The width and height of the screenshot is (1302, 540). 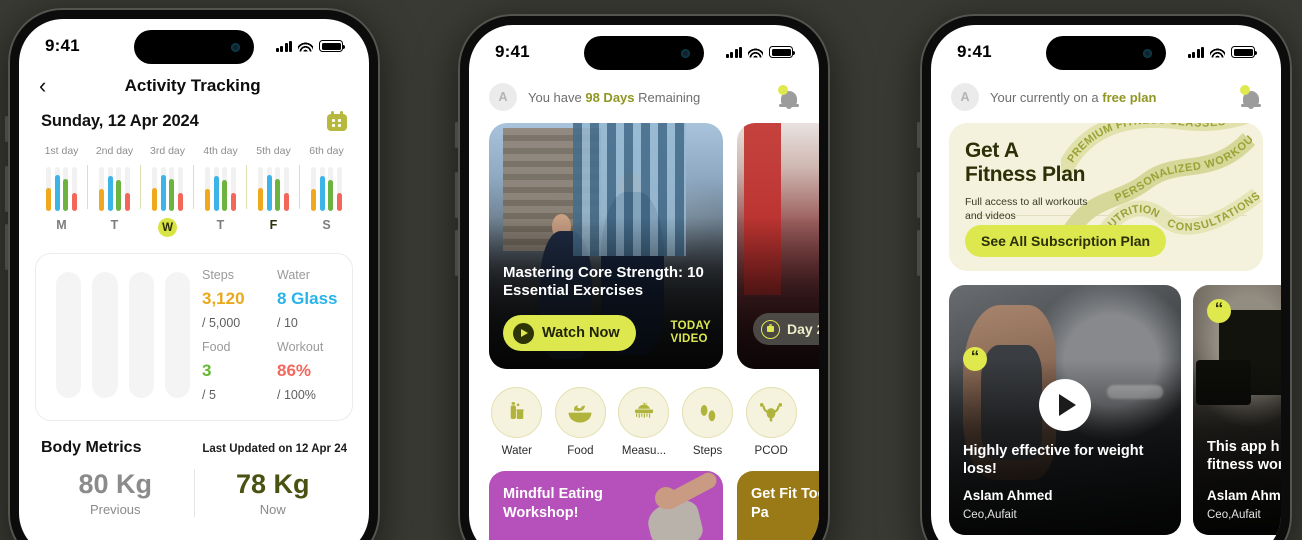 I want to click on date-row: Sunday, 12 Apr 2024, so click(x=194, y=116).